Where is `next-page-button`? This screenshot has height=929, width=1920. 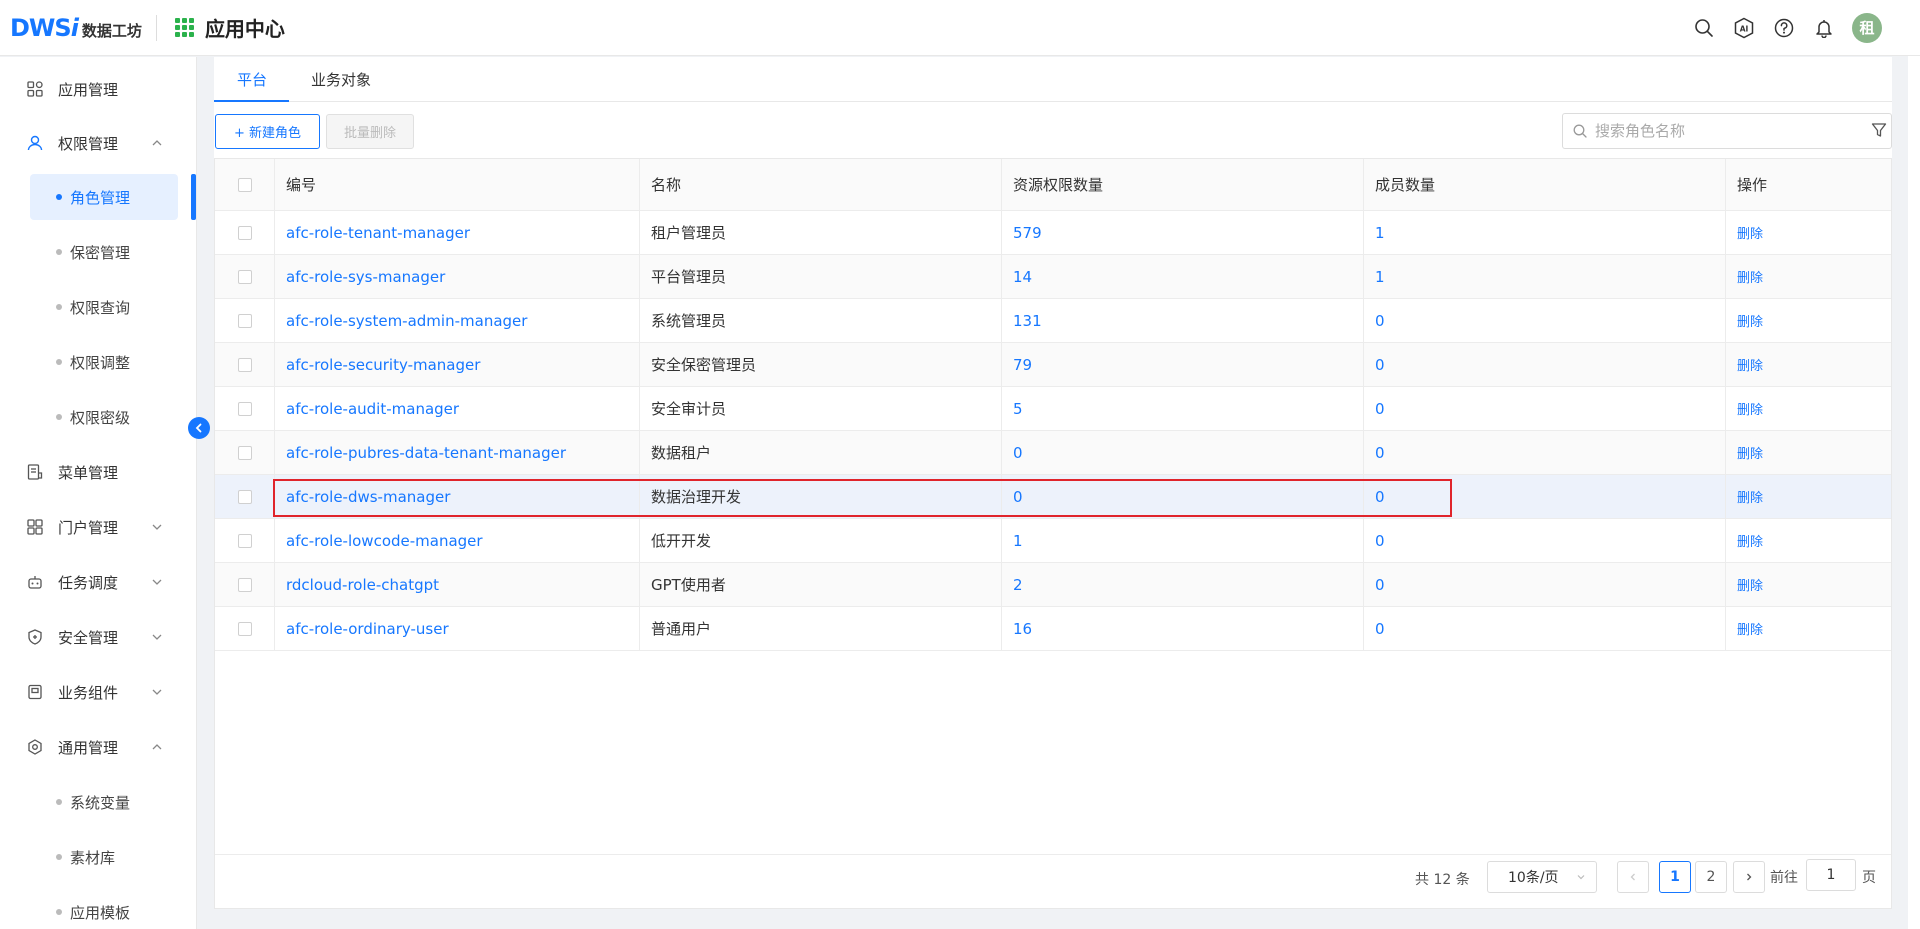 next-page-button is located at coordinates (1749, 877).